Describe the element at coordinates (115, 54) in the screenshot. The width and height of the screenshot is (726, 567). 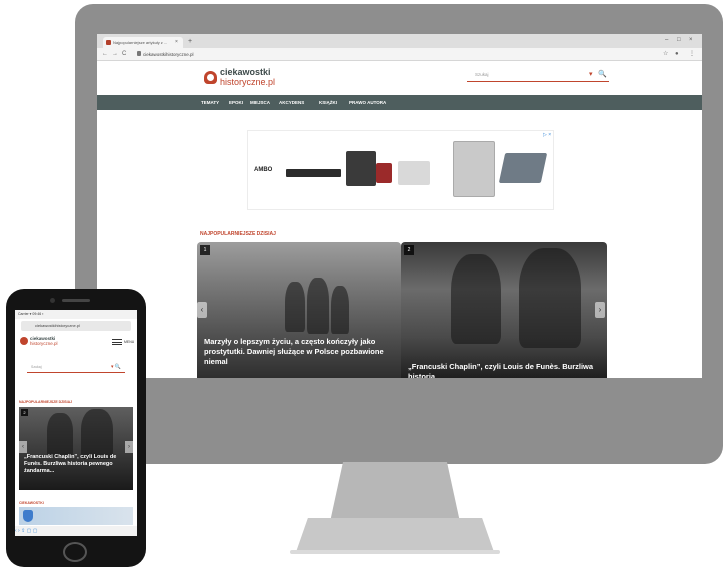
I see `forward-button: →` at that location.